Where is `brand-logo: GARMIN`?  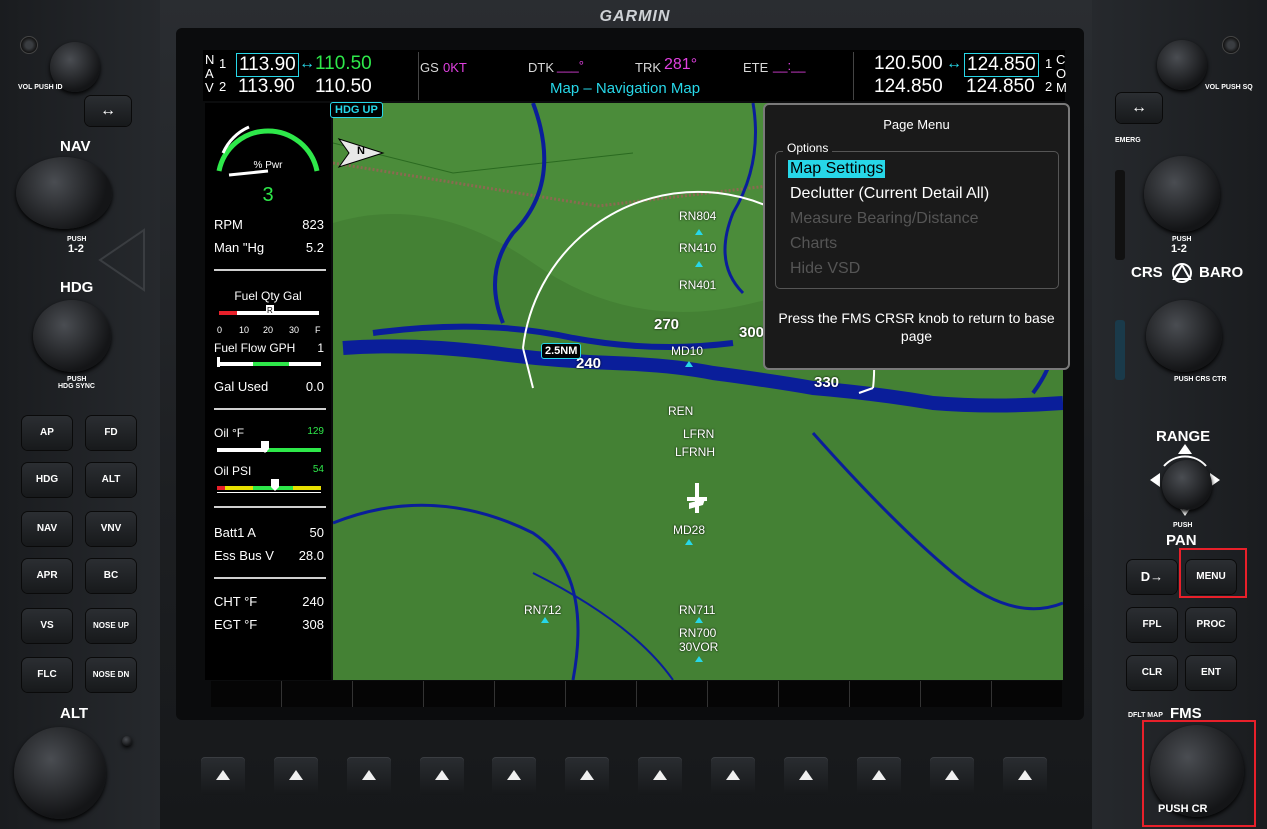
brand-logo: GARMIN is located at coordinates (635, 16).